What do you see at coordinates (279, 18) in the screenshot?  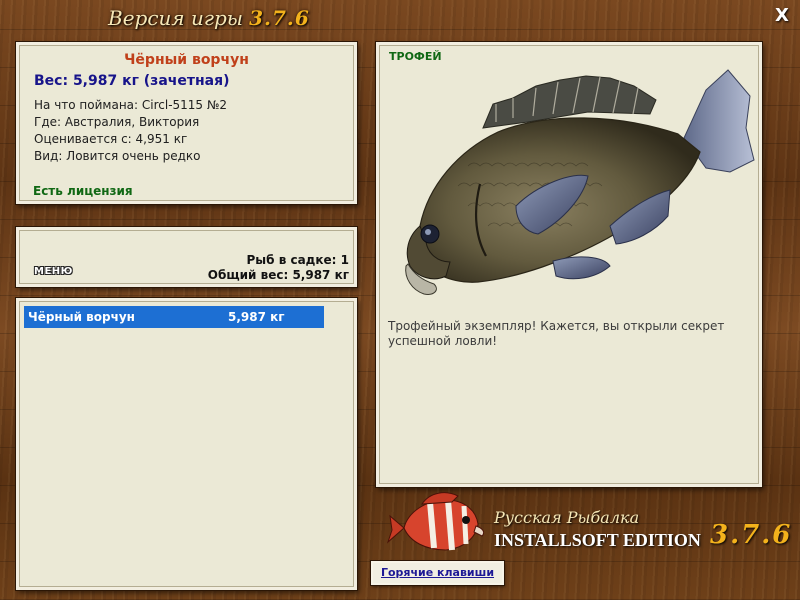 I see `version-number: 3.7.6` at bounding box center [279, 18].